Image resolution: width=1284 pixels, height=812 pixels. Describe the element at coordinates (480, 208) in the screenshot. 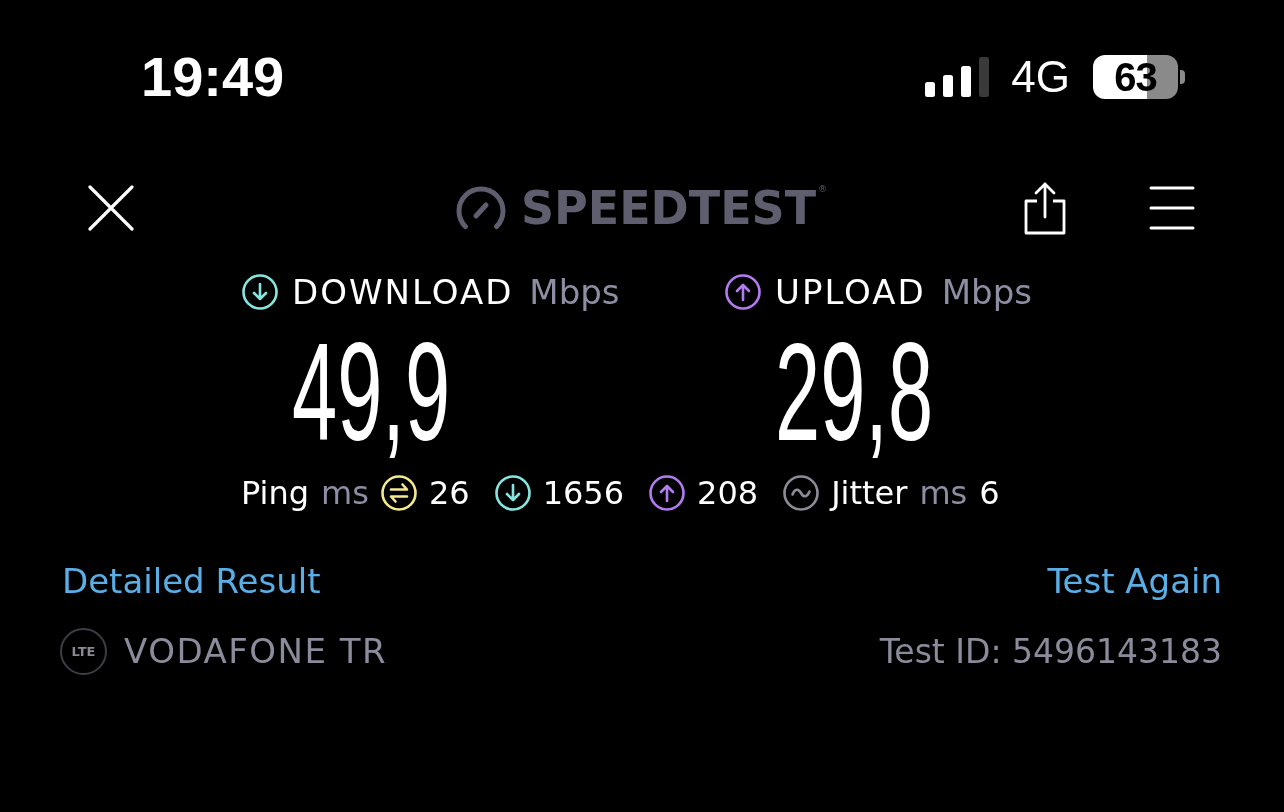

I see `speedometer-icon` at that location.